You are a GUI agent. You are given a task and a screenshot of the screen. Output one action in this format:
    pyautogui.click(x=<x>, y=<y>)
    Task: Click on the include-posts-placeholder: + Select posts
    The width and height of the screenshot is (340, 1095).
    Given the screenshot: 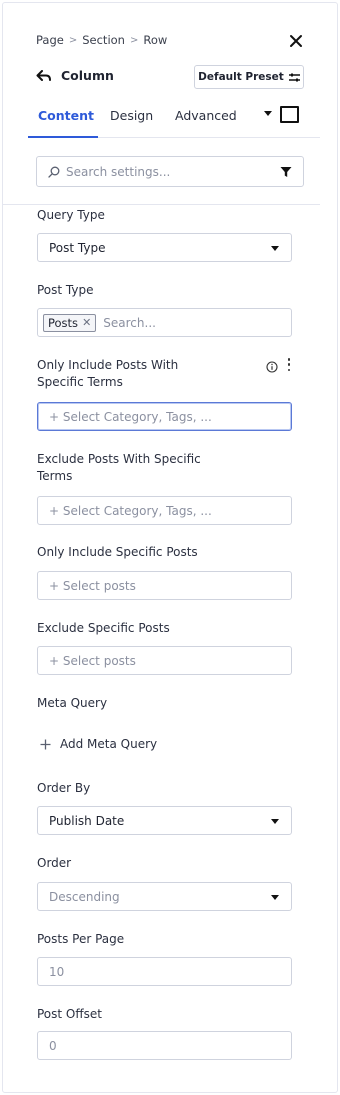 What is the action you would take?
    pyautogui.click(x=92, y=585)
    